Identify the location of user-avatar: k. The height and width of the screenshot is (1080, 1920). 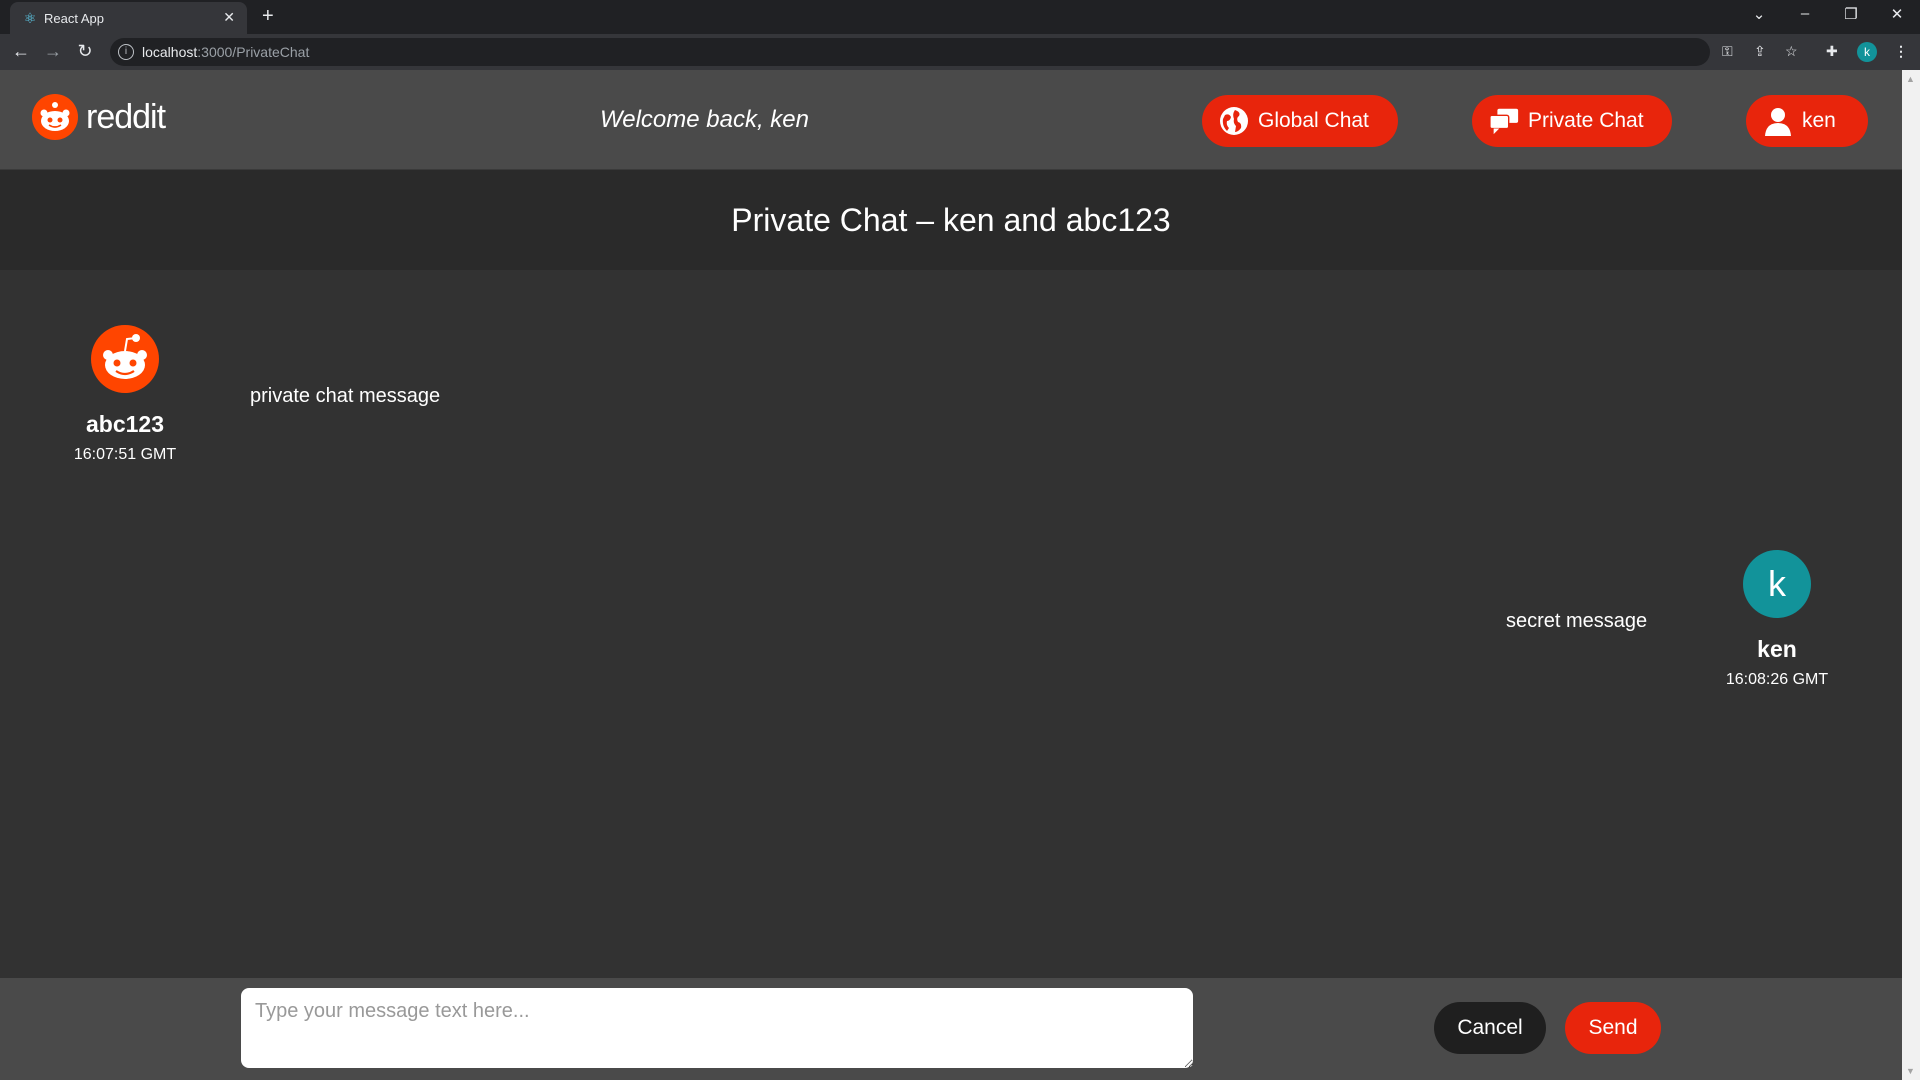
(1777, 584).